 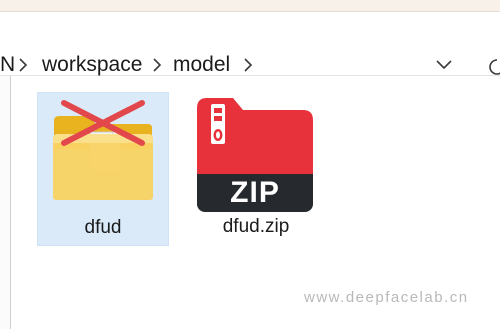 What do you see at coordinates (92, 65) in the screenshot?
I see `breadcrumb-item-workspace: workspace` at bounding box center [92, 65].